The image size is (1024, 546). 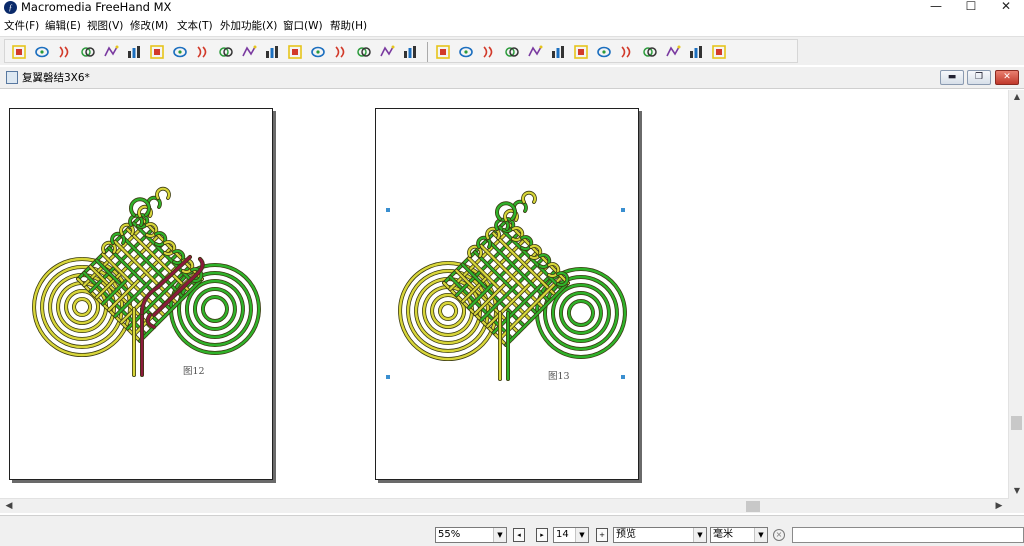 I want to click on wave-icon, so click(x=341, y=52).